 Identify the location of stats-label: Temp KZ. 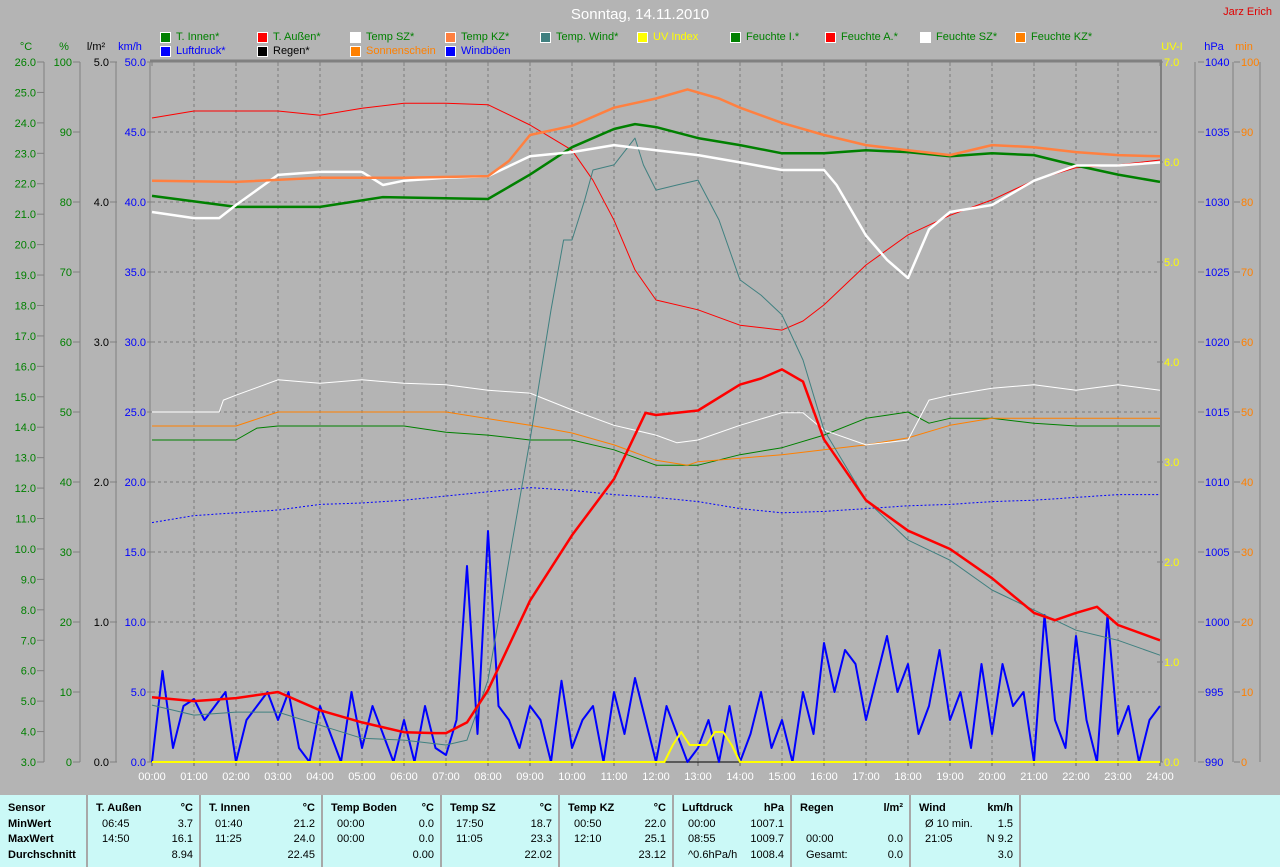
(591, 808).